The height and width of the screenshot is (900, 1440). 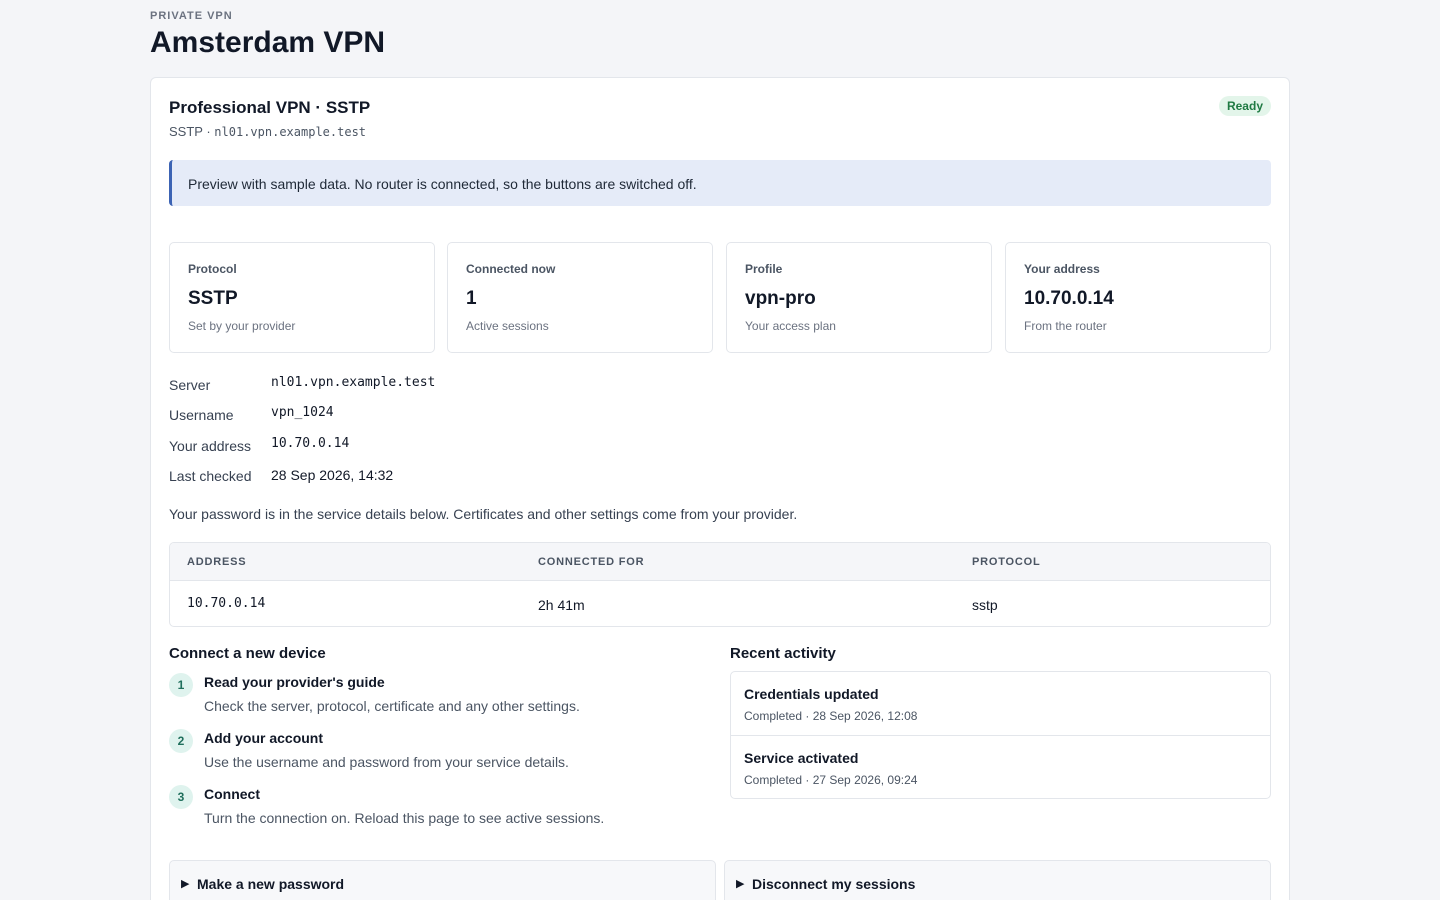 What do you see at coordinates (831, 716) in the screenshot?
I see `activity-meta: Completed · 28 Sep 2026, 12:08` at bounding box center [831, 716].